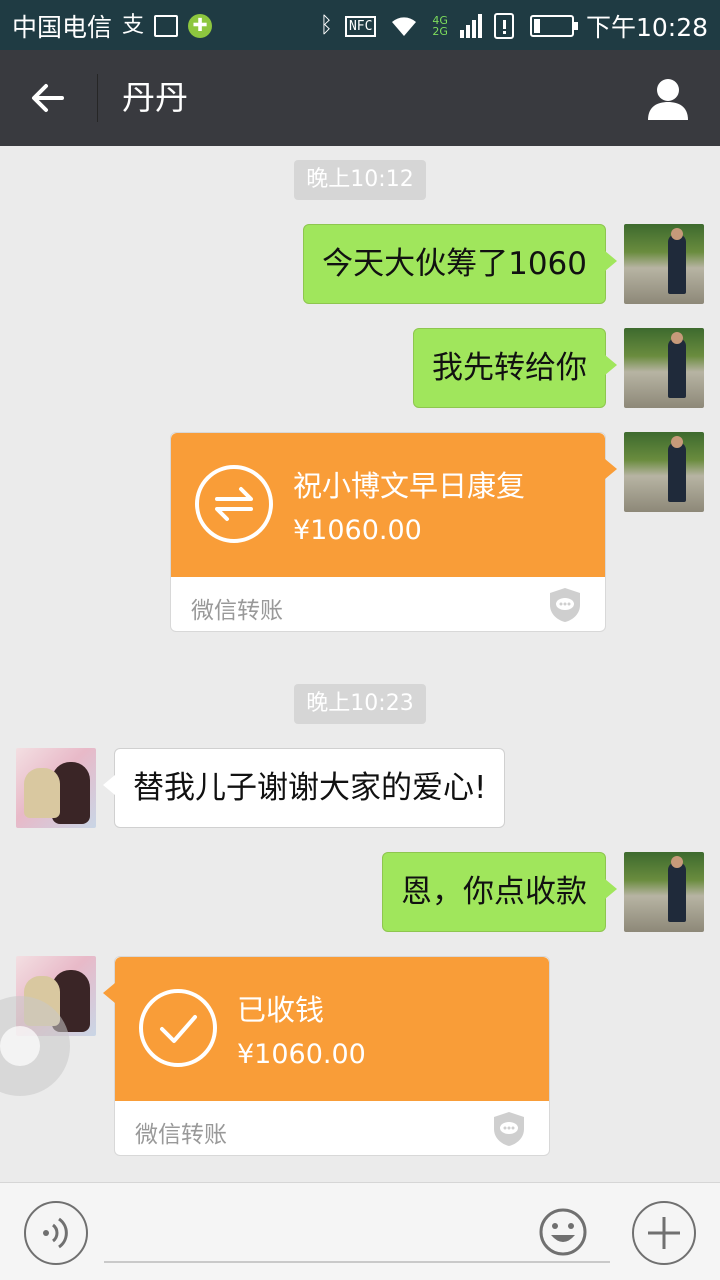  I want to click on back-button, so click(48, 98).